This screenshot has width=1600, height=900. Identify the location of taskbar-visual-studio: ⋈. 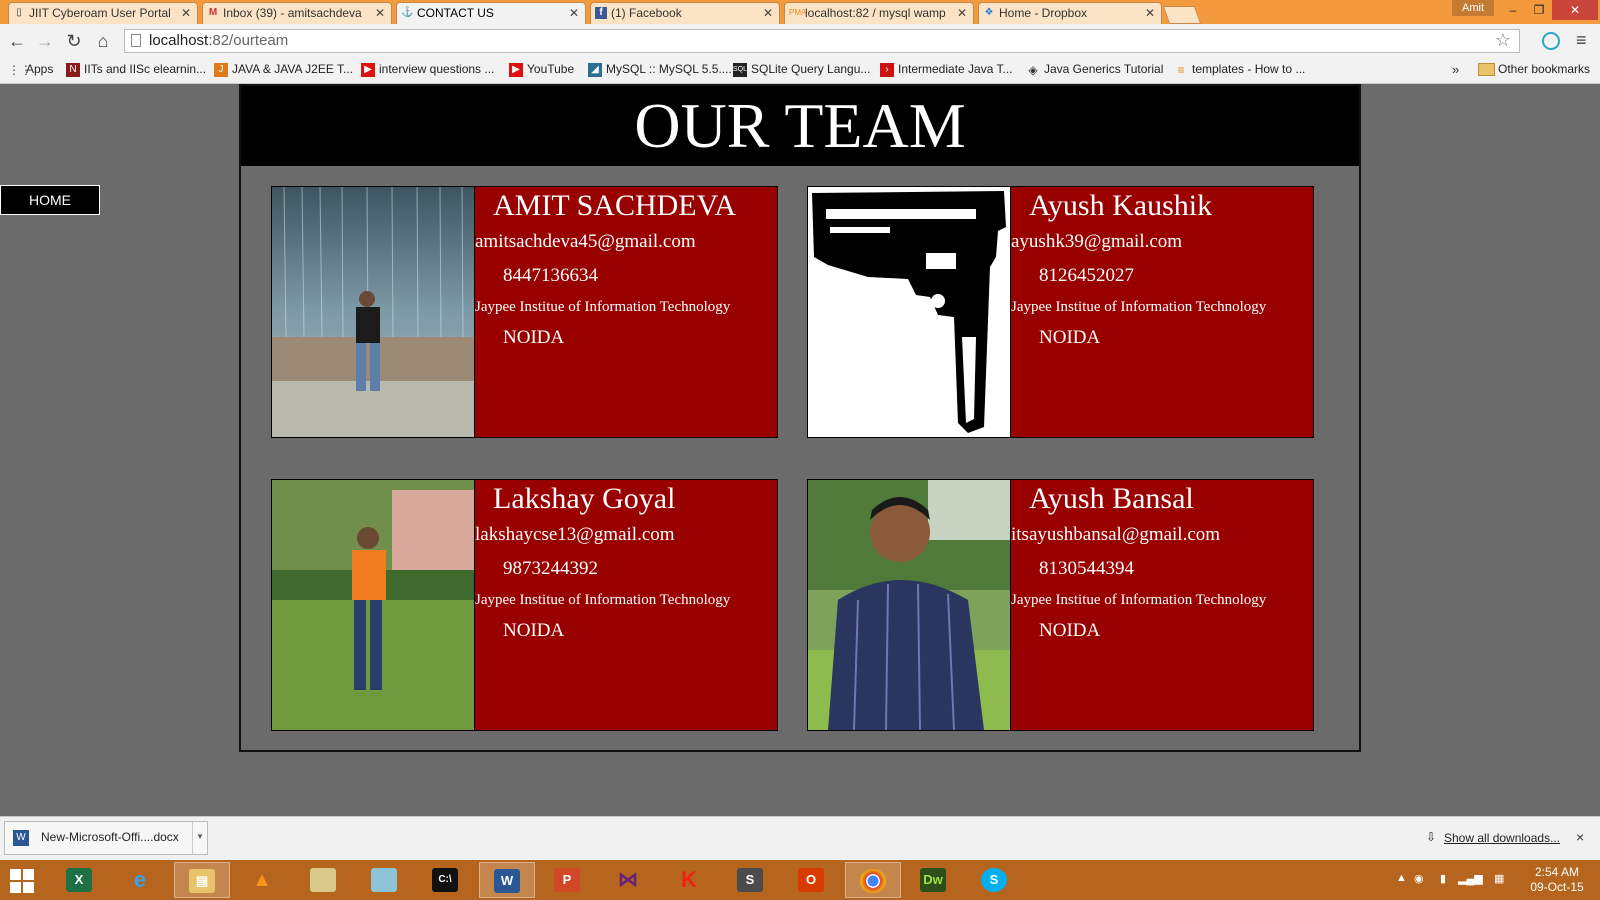
(629, 880).